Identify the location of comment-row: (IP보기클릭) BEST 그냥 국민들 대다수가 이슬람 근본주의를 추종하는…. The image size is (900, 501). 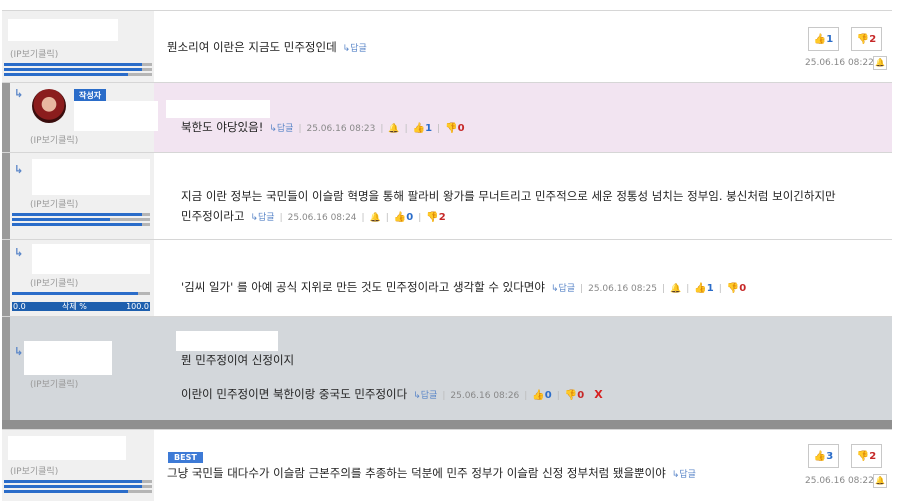
(447, 465).